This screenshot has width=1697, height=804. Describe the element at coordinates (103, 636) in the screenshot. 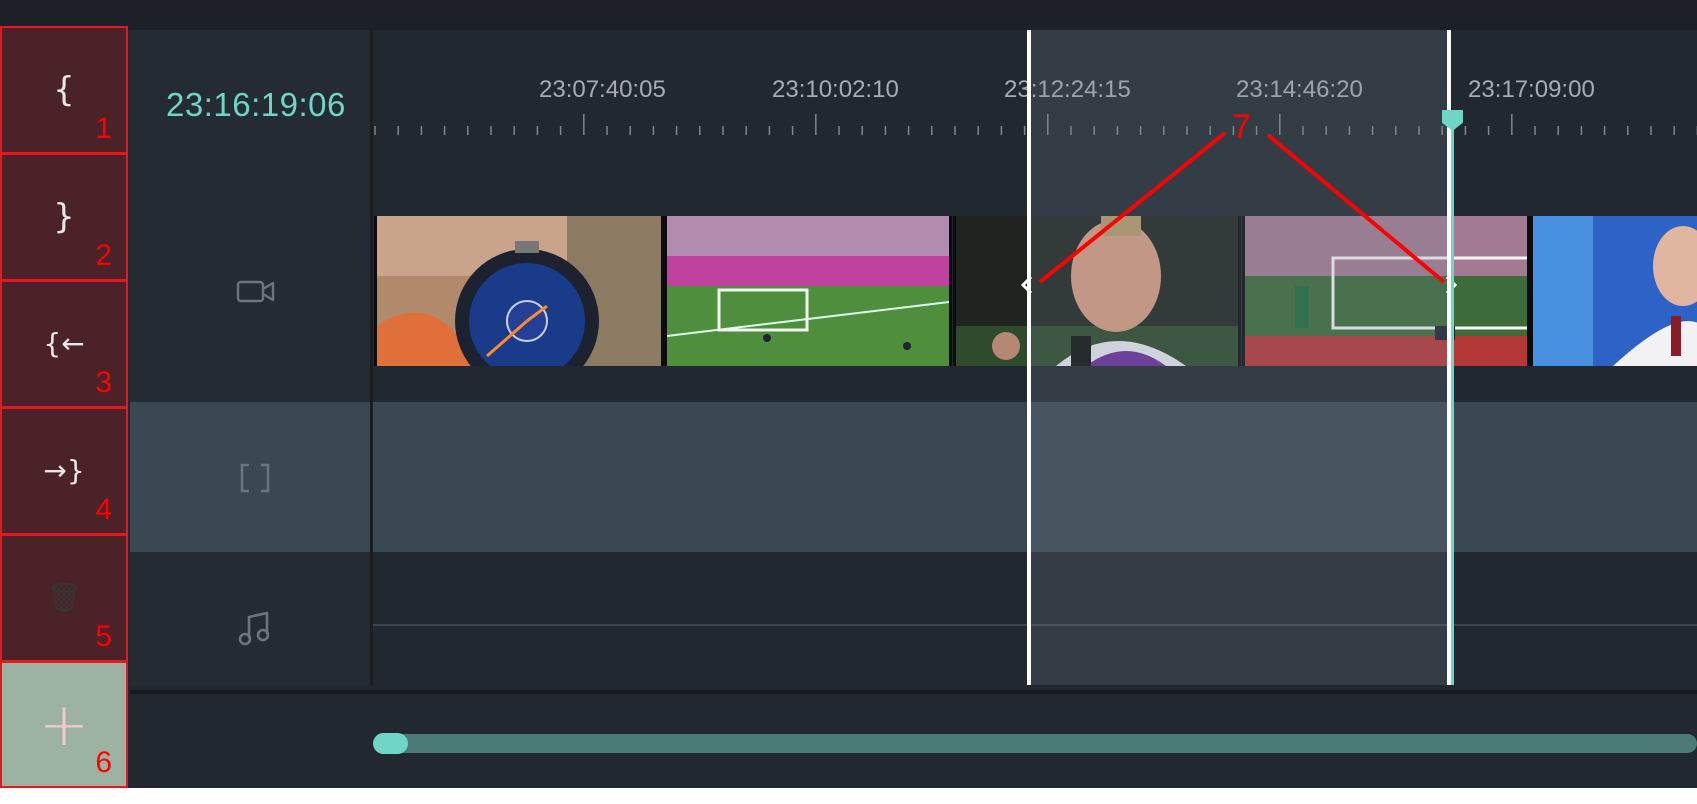

I see `annotation-label: 5` at that location.